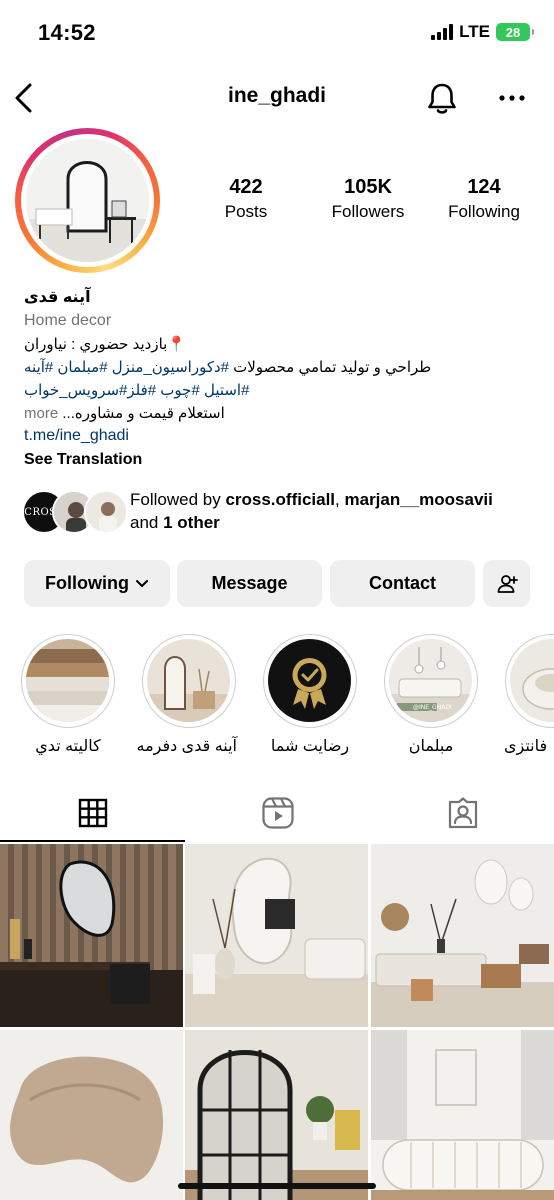 The image size is (554, 1200). Describe the element at coordinates (41, 413) in the screenshot. I see `bio-more-link: more` at that location.